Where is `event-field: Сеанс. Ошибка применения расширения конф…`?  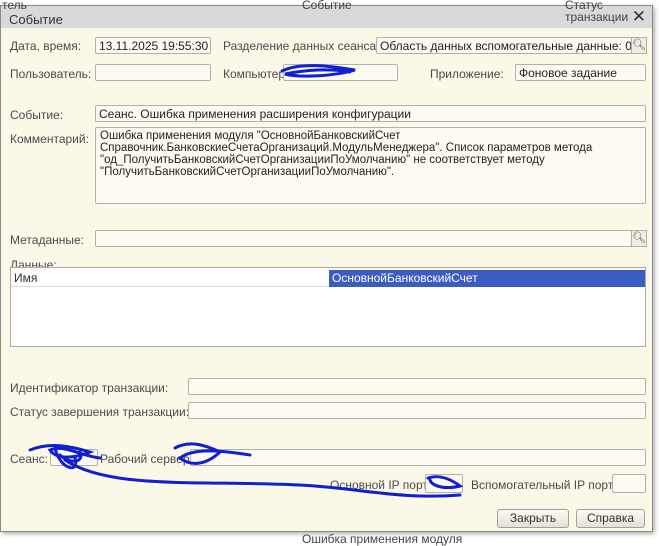 event-field: Сеанс. Ошибка применения расширения конф… is located at coordinates (370, 113).